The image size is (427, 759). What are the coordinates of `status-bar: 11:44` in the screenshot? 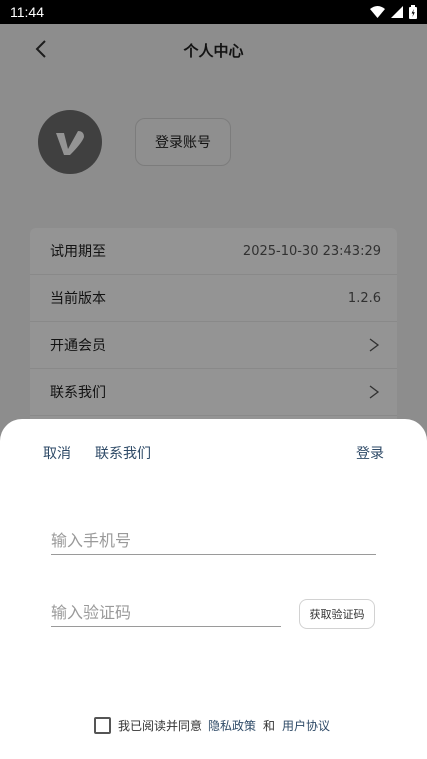 It's located at (213, 12).